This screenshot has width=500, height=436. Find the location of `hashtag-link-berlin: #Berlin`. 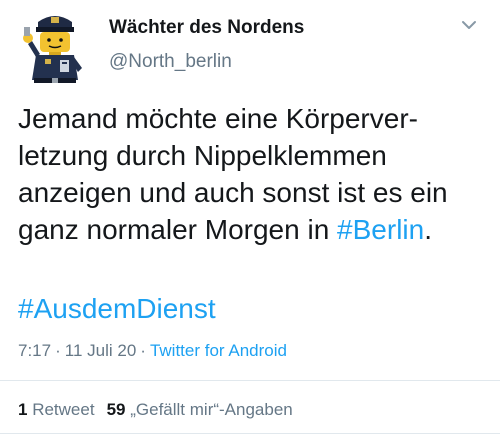

hashtag-link-berlin: #Berlin is located at coordinates (380, 229).